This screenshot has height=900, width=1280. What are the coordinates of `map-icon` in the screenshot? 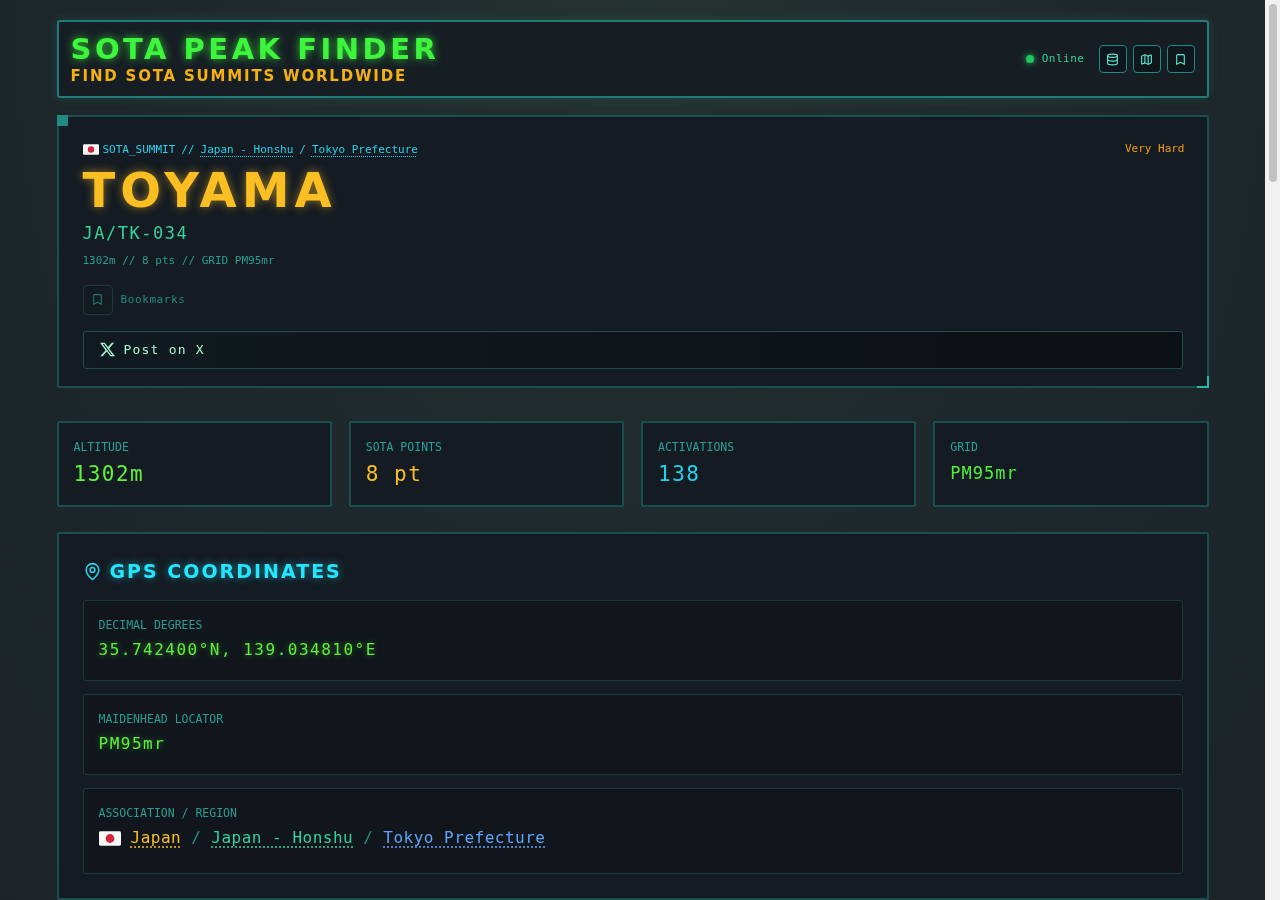 It's located at (1146, 59).